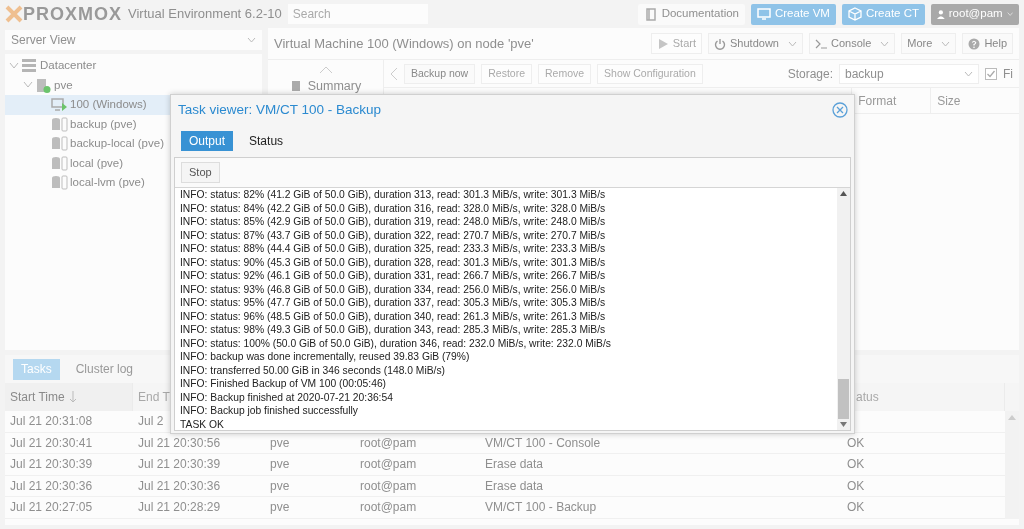 Image resolution: width=1024 pixels, height=529 pixels. Describe the element at coordinates (975, 14) in the screenshot. I see `user-menu-button: root@pam` at that location.